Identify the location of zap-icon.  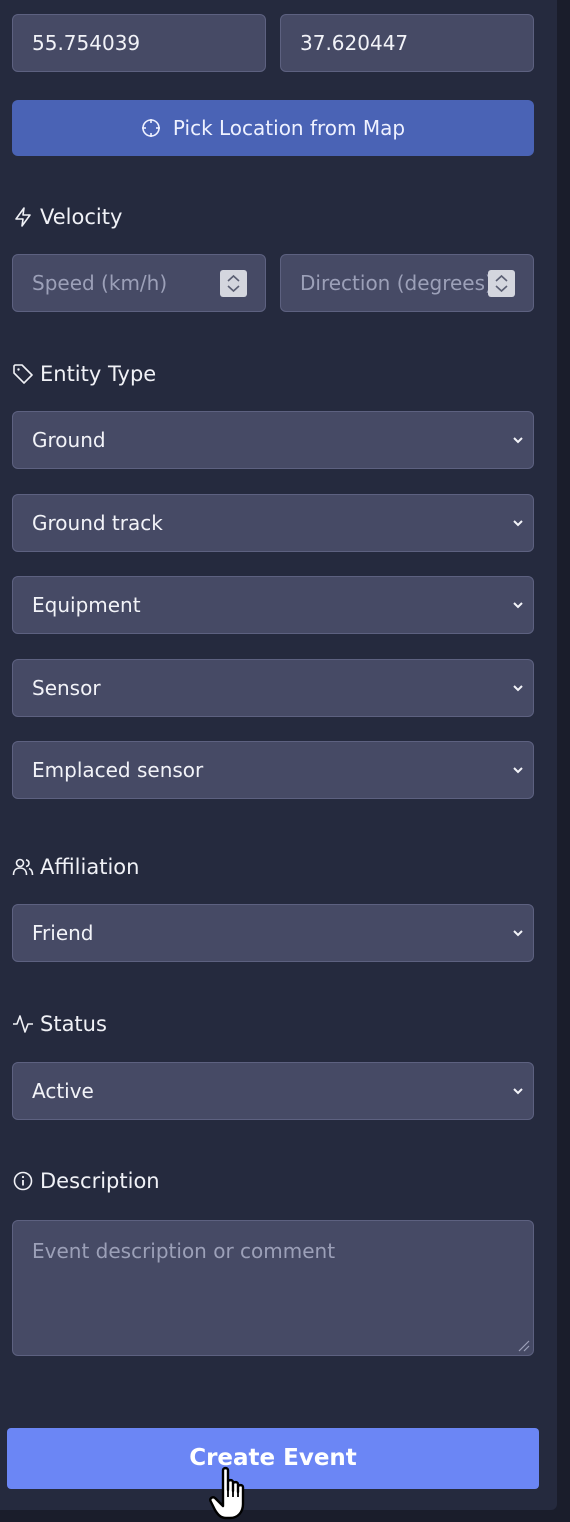
(23, 217).